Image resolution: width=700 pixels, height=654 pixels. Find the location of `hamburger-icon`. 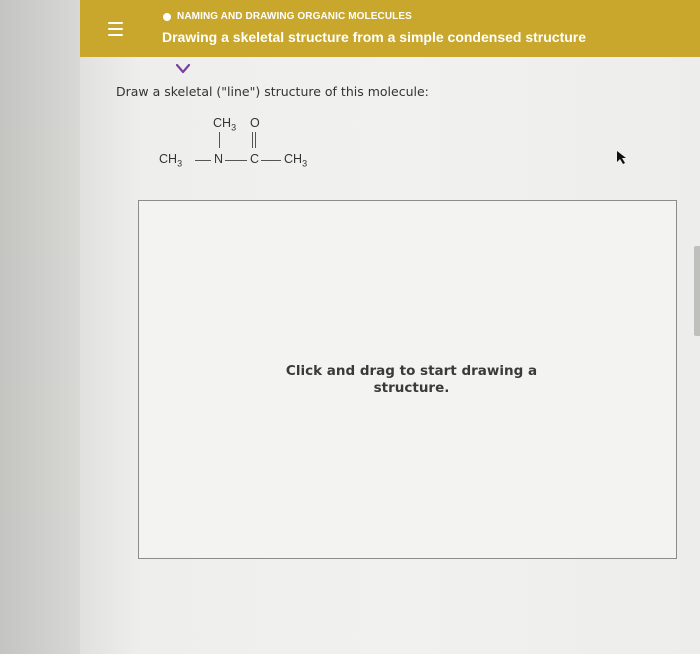

hamburger-icon is located at coordinates (115, 28).